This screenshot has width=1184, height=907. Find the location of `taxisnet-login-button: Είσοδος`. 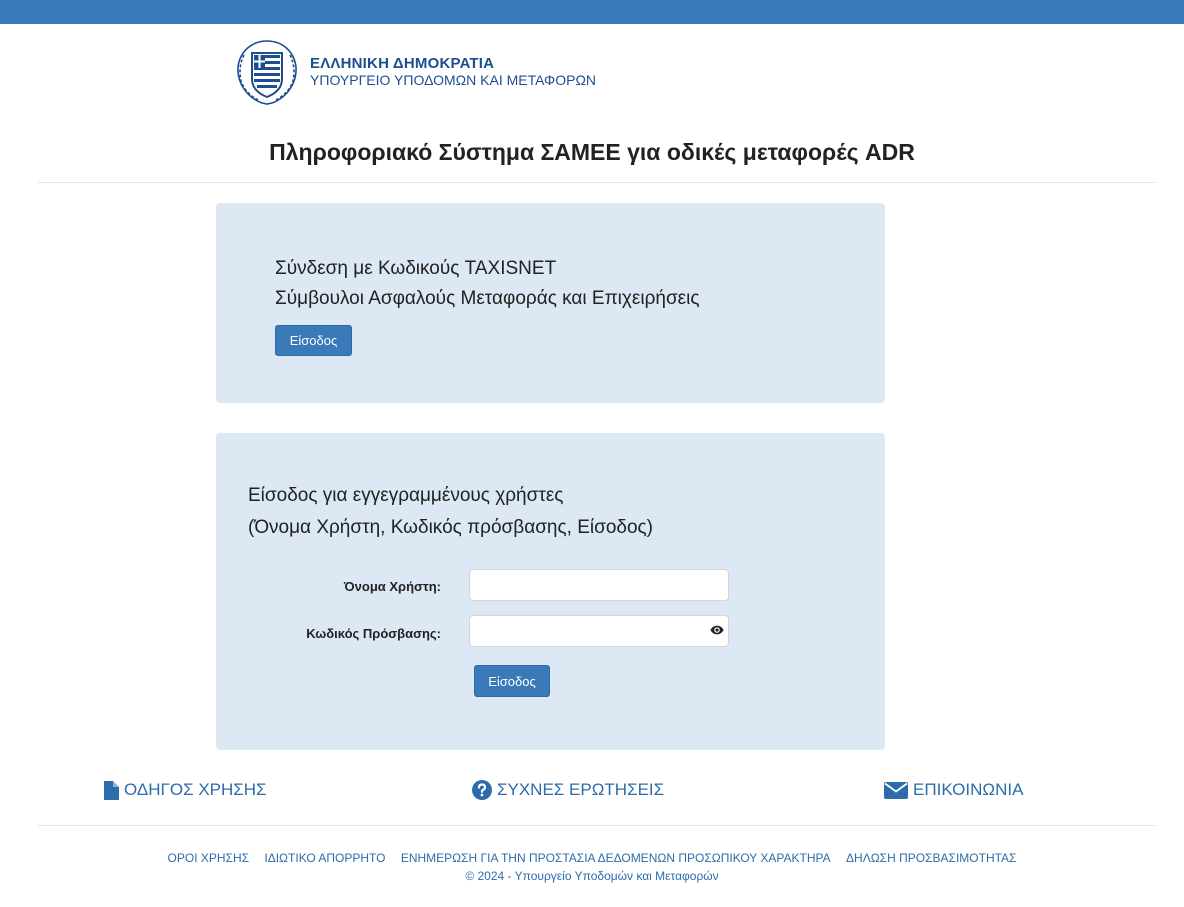

taxisnet-login-button: Είσοδος is located at coordinates (313, 340).